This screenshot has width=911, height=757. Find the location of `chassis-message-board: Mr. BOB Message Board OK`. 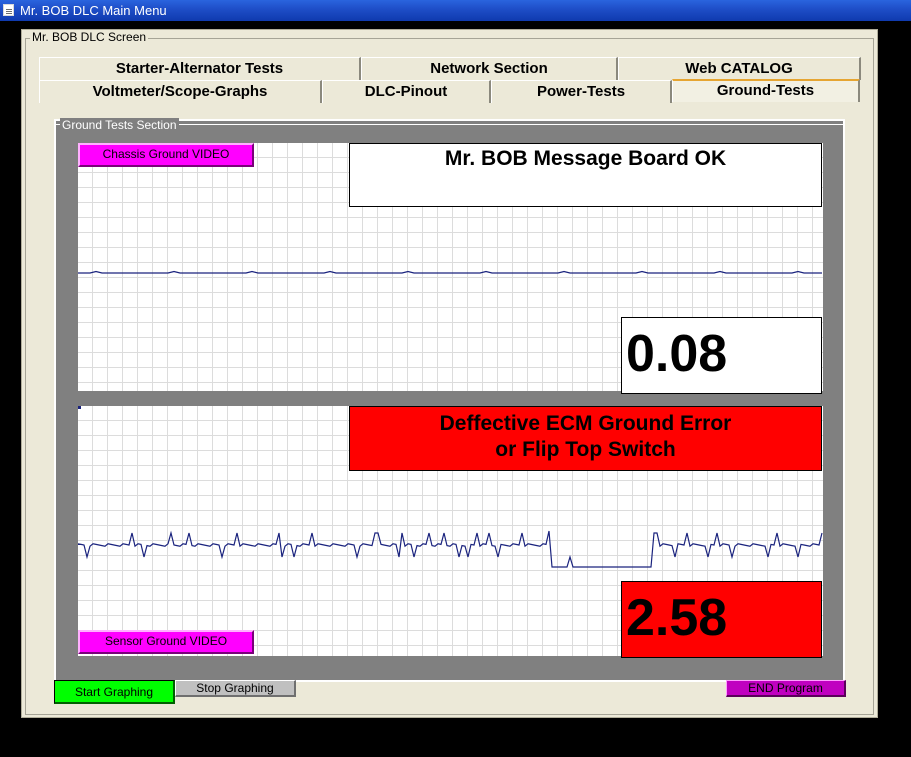

chassis-message-board: Mr. BOB Message Board OK is located at coordinates (585, 175).